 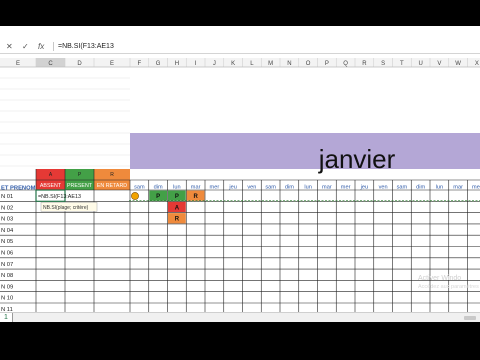 What do you see at coordinates (240, 47) in the screenshot?
I see `formula-bar: ✕ ✓ fx =NB.SI(F13:AE13` at bounding box center [240, 47].